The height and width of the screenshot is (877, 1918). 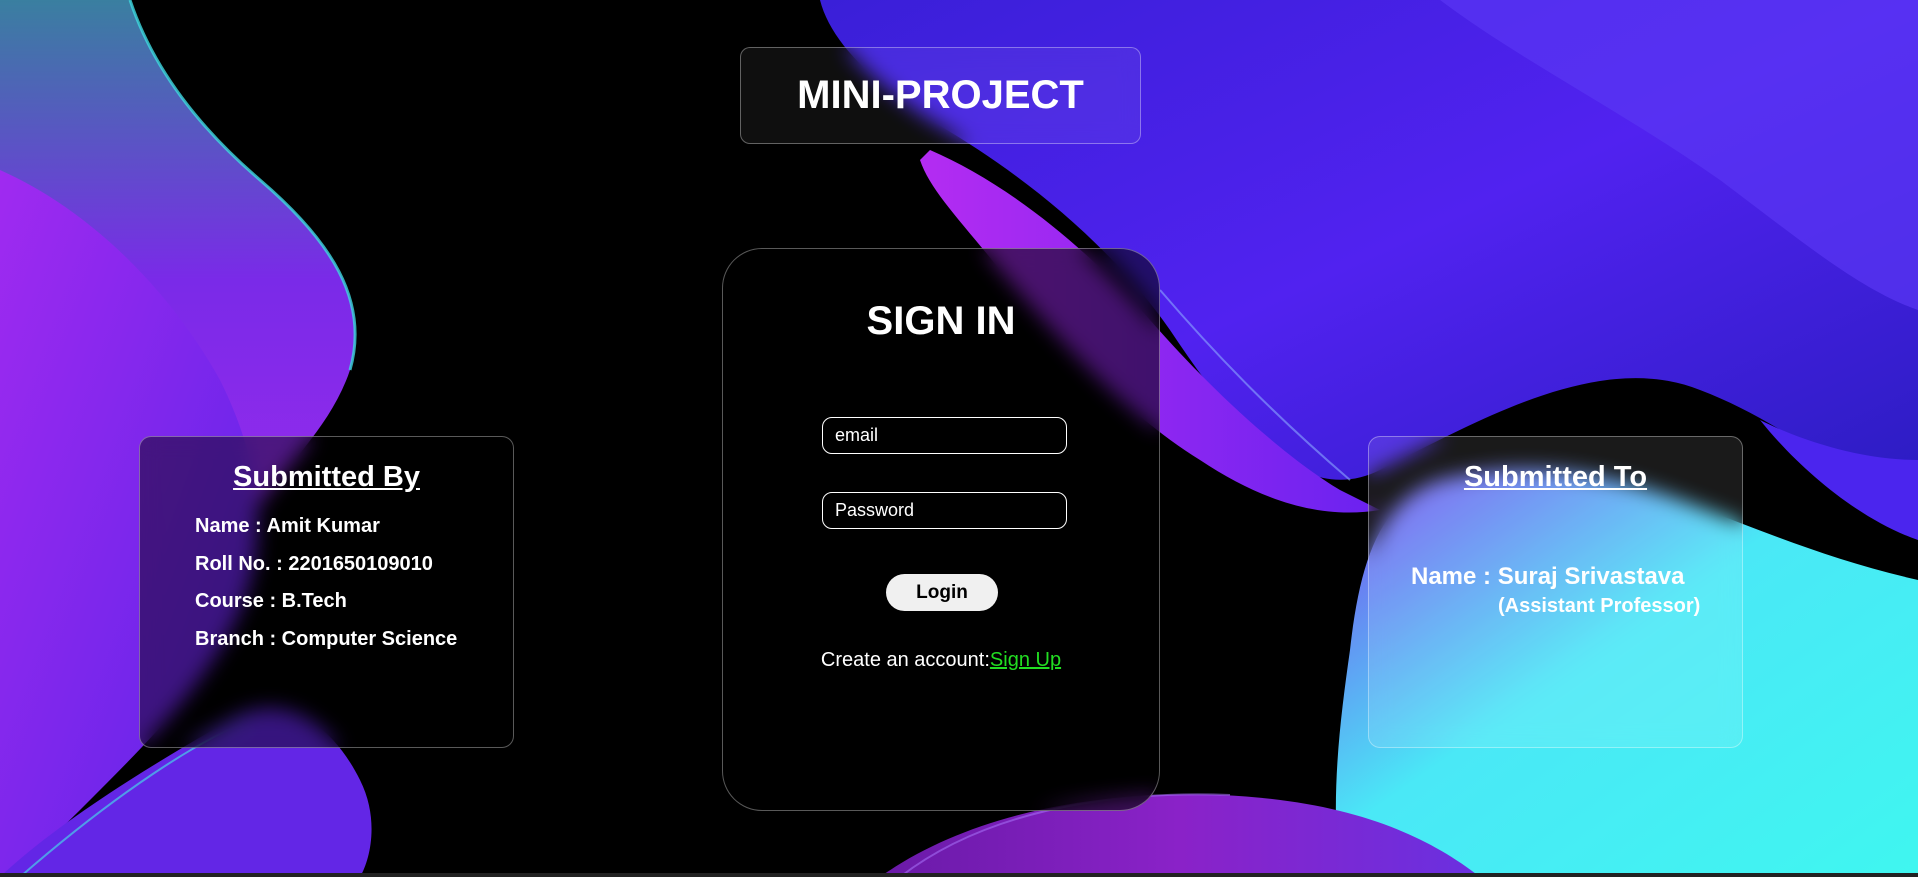 What do you see at coordinates (326, 638) in the screenshot?
I see `info-branch: Branch : Computer Science` at bounding box center [326, 638].